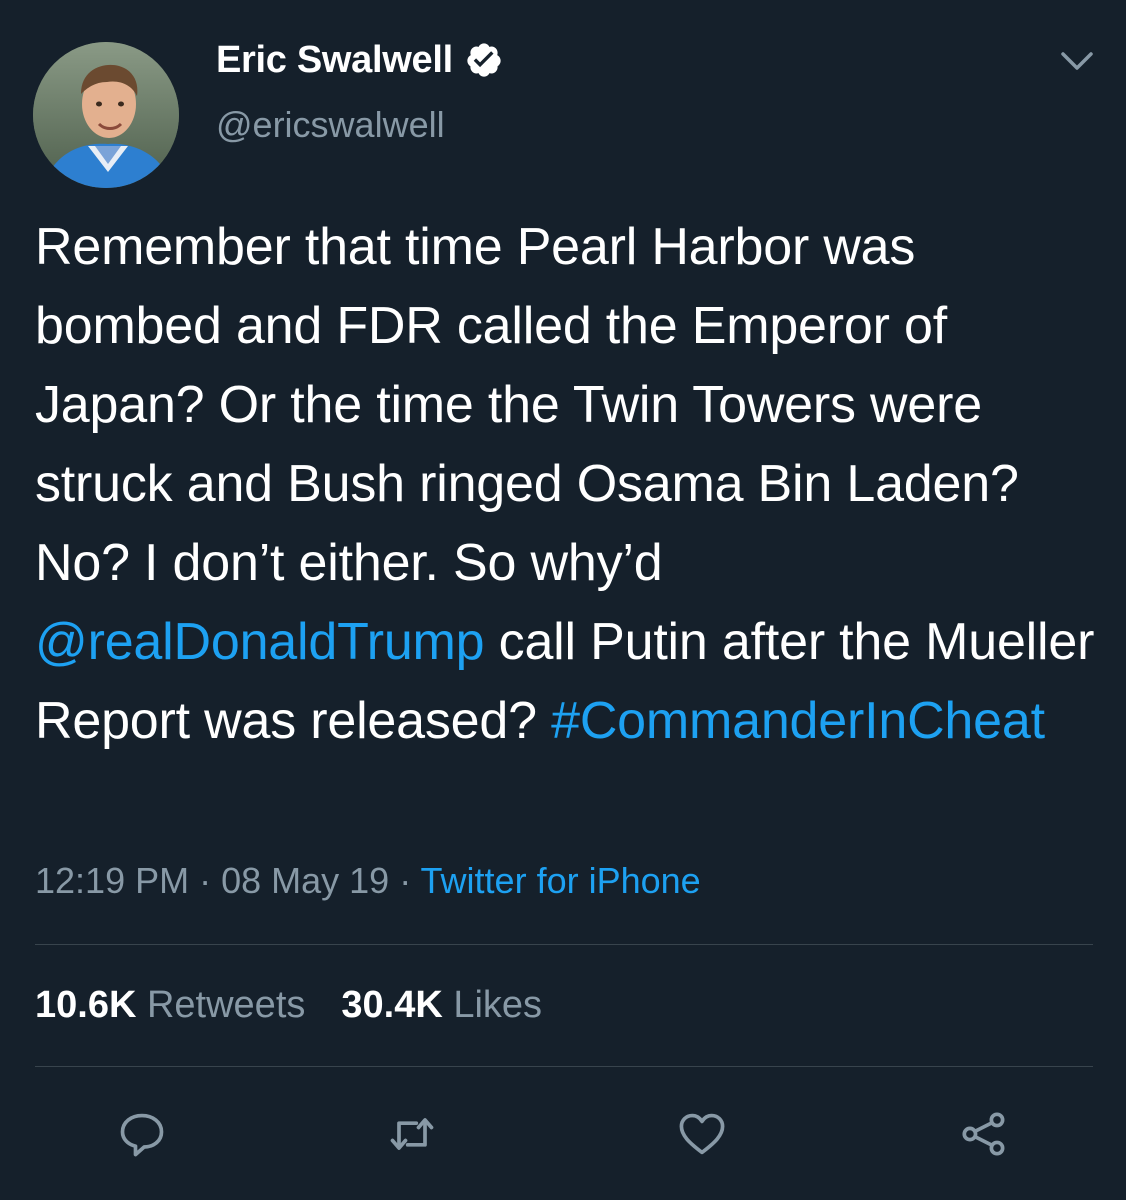  I want to click on retweets-label: Retweets, so click(226, 1005).